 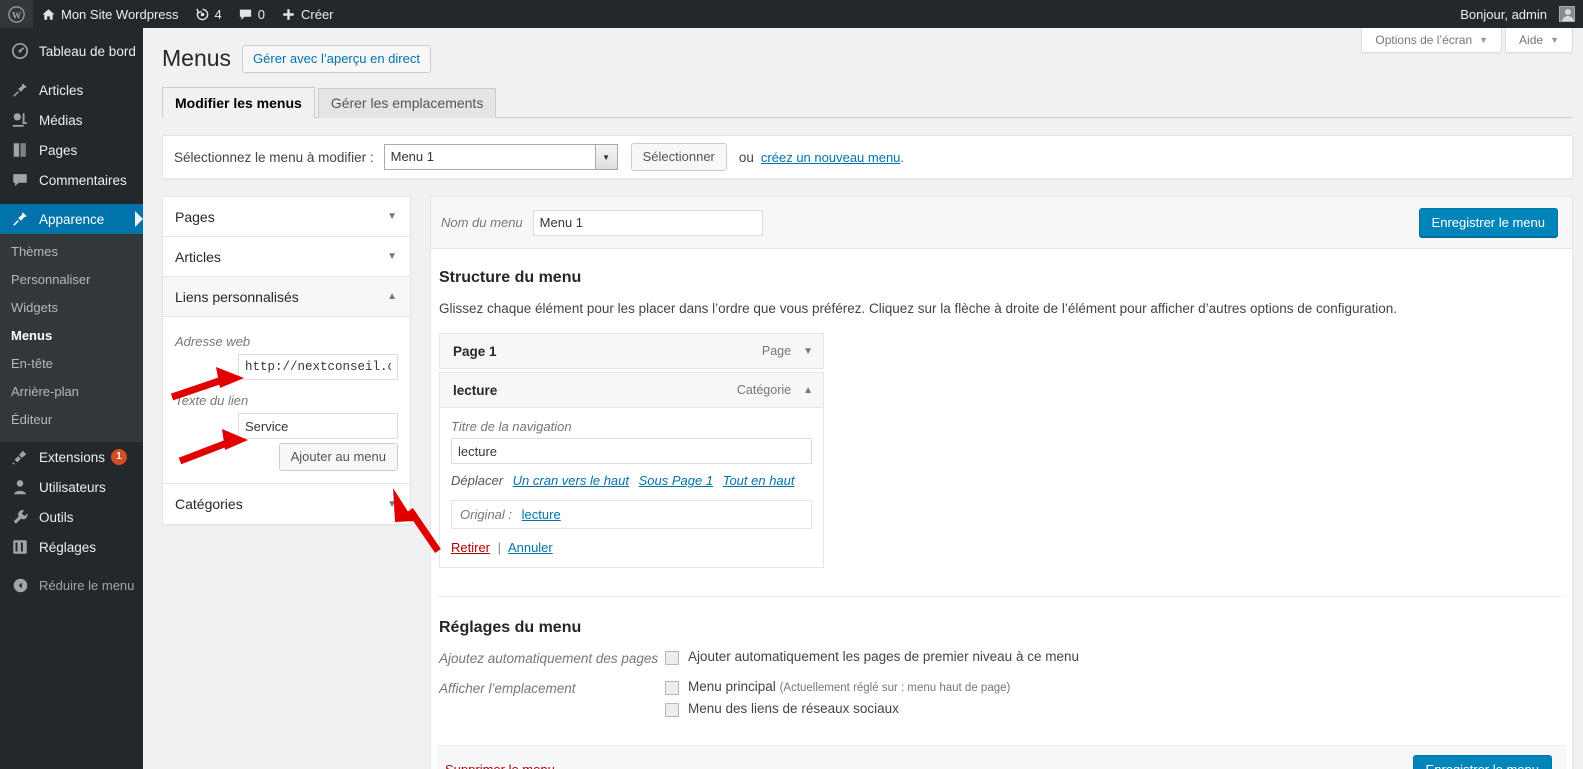 I want to click on add-to-menu-button: Ajouter au menu, so click(x=338, y=457).